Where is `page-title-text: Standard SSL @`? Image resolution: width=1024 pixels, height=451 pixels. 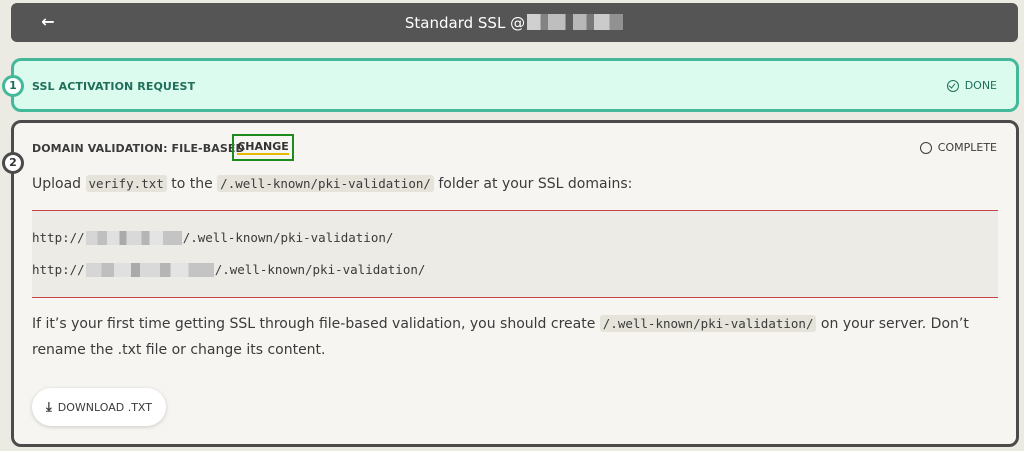
page-title-text: Standard SSL @ is located at coordinates (465, 23).